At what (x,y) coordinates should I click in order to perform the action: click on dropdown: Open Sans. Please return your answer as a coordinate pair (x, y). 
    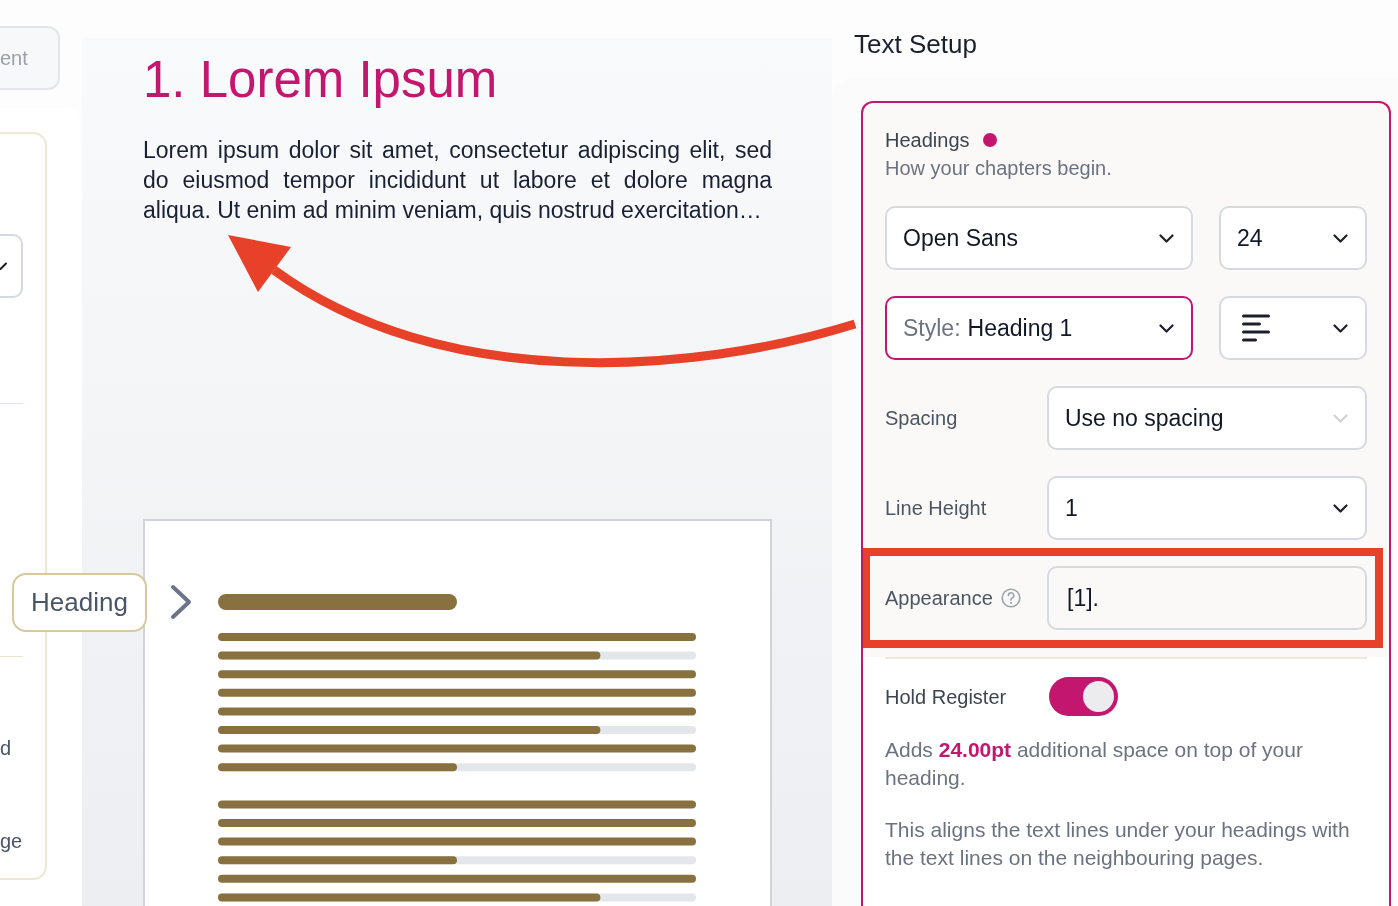
    Looking at the image, I should click on (1039, 238).